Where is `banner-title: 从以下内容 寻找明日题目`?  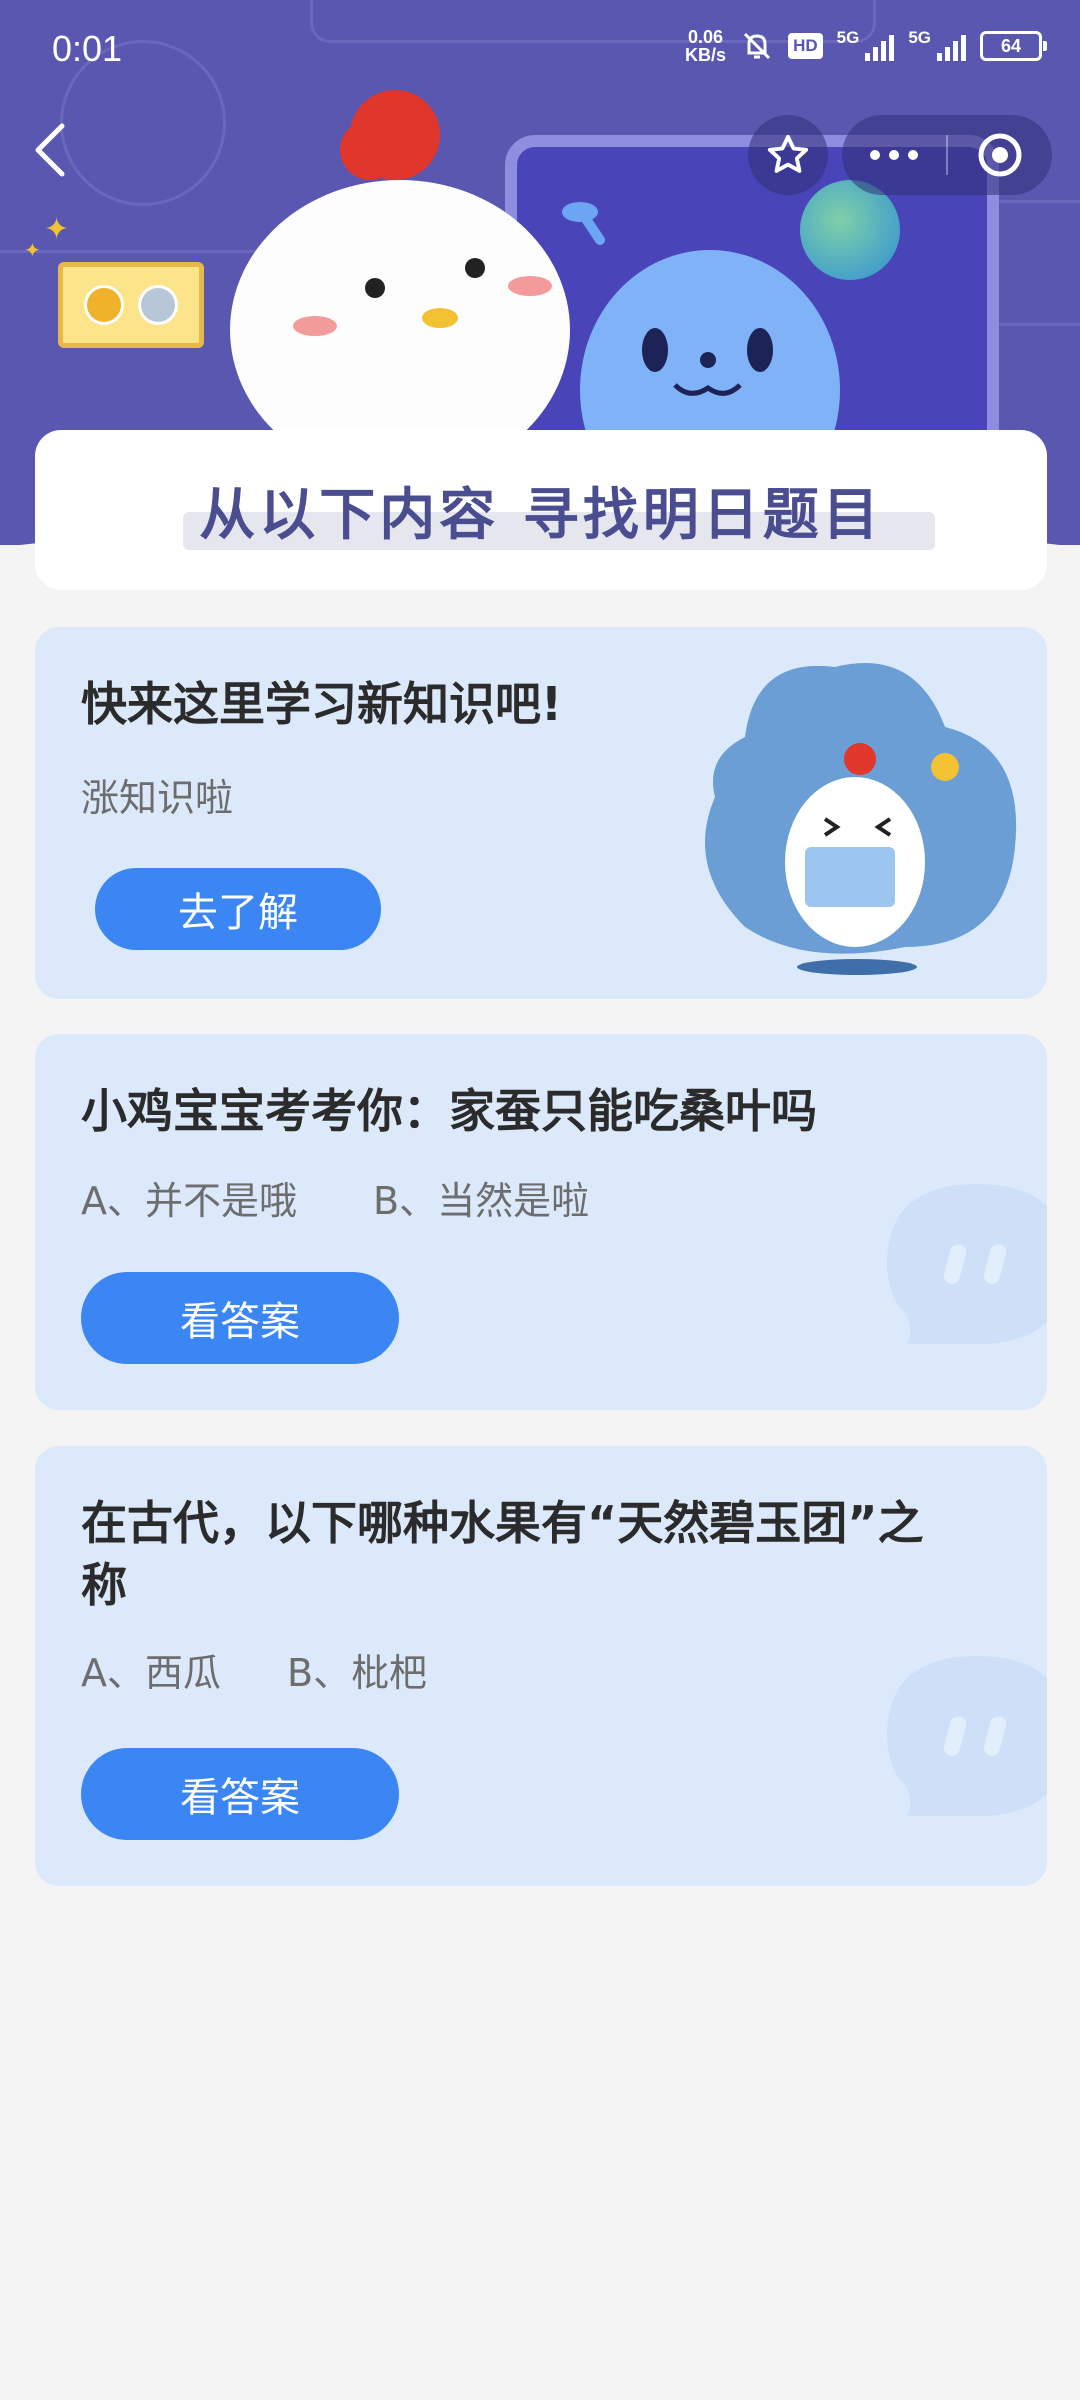
banner-title: 从以下内容 寻找明日题目 is located at coordinates (541, 515).